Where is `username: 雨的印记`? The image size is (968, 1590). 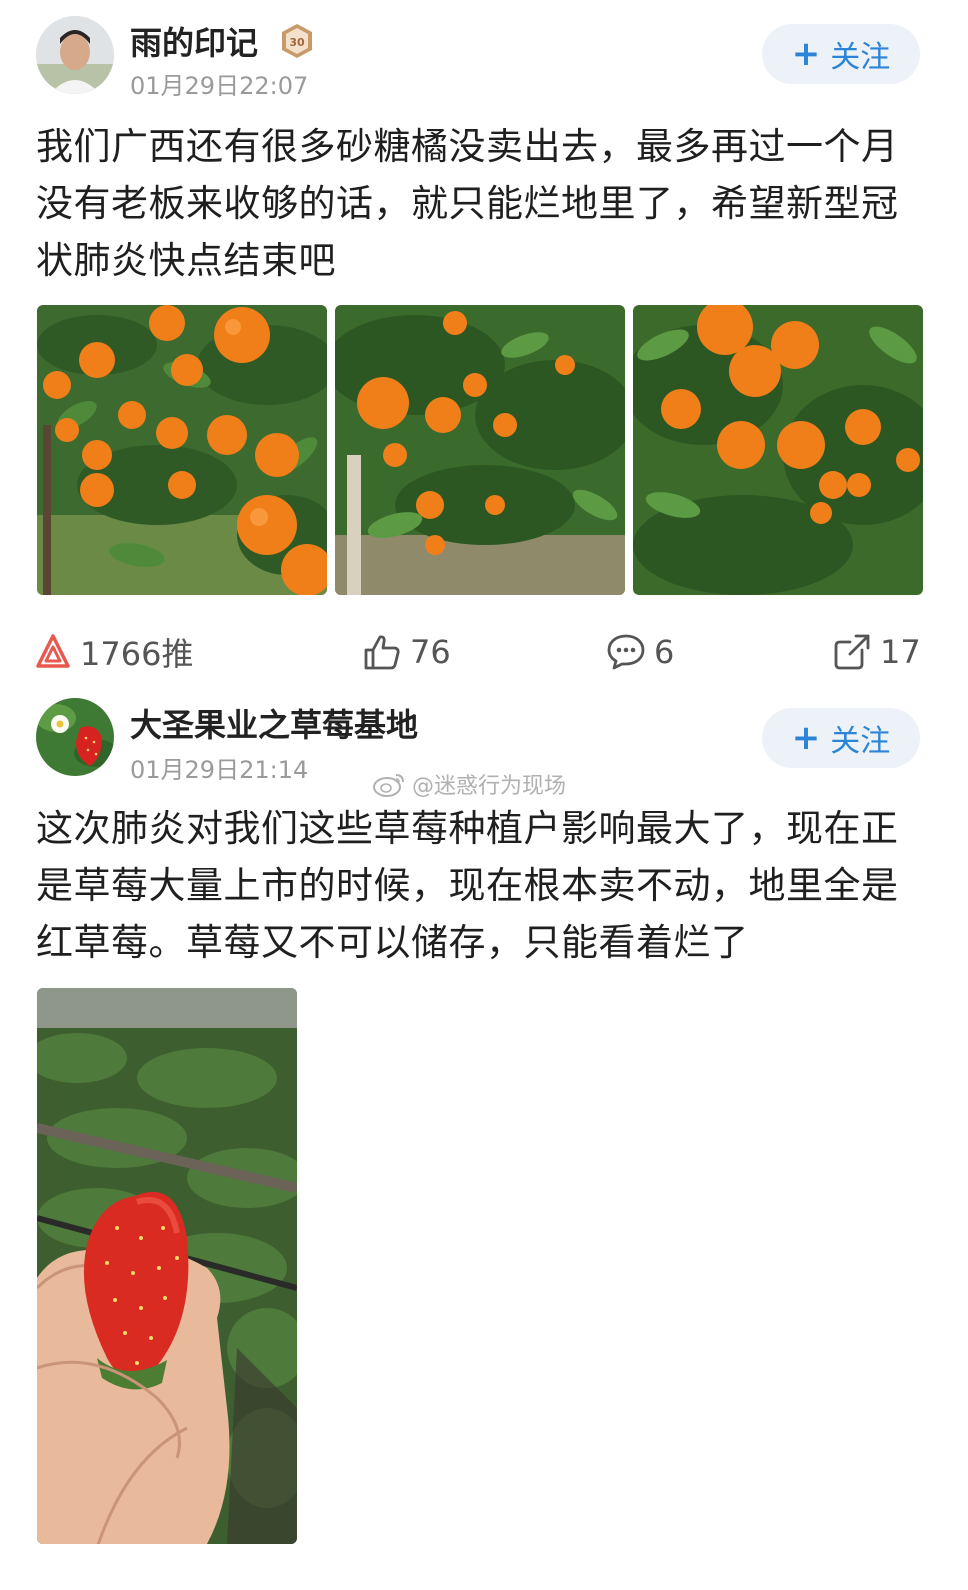
username: 雨的印记 is located at coordinates (194, 41).